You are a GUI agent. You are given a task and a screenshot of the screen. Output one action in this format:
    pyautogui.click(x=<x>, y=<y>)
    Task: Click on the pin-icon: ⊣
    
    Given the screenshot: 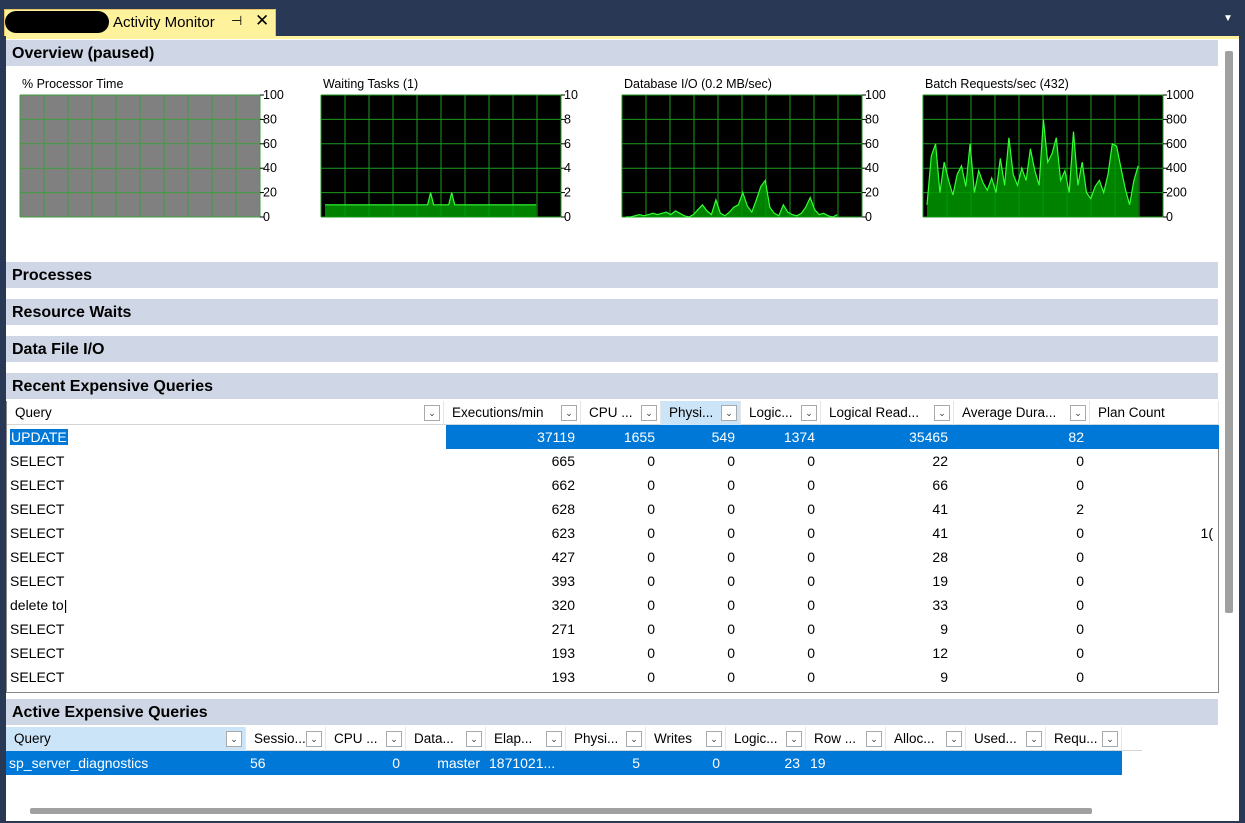 What is the action you would take?
    pyautogui.click(x=236, y=21)
    